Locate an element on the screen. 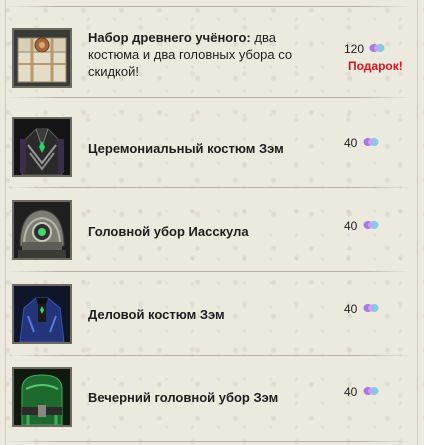  item-price: 120 is located at coordinates (382, 50).